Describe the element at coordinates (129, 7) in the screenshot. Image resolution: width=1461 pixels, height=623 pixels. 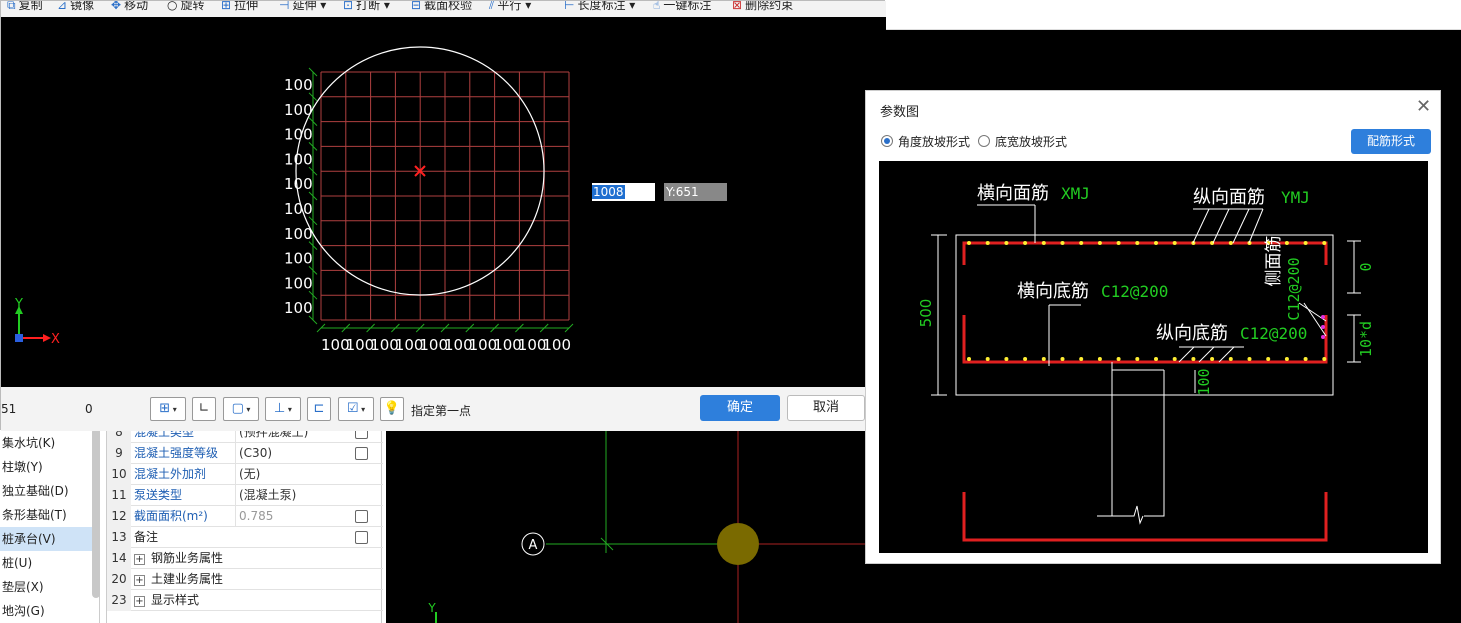
I see `move-button: ✥ 移动` at that location.